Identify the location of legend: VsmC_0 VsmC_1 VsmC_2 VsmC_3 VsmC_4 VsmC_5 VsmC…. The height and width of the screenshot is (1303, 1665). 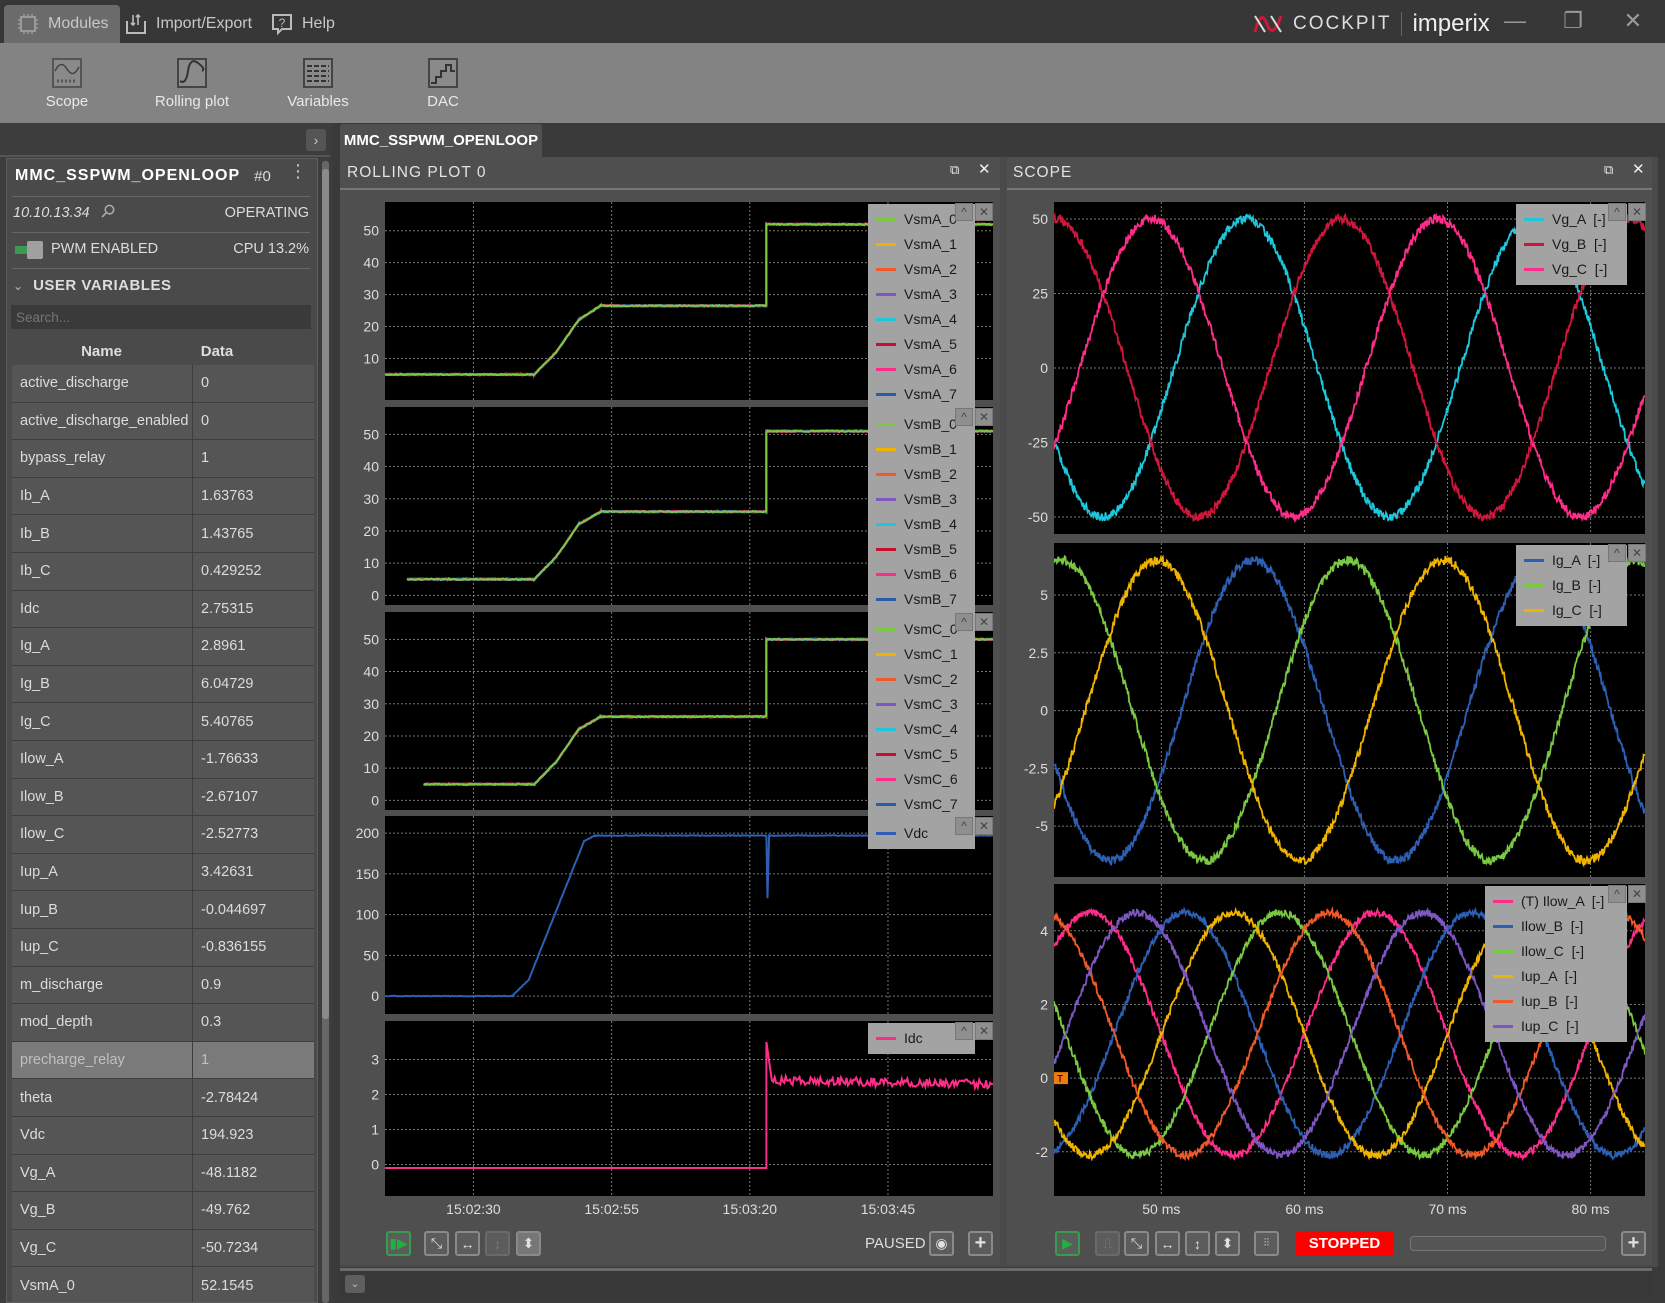
(921, 717).